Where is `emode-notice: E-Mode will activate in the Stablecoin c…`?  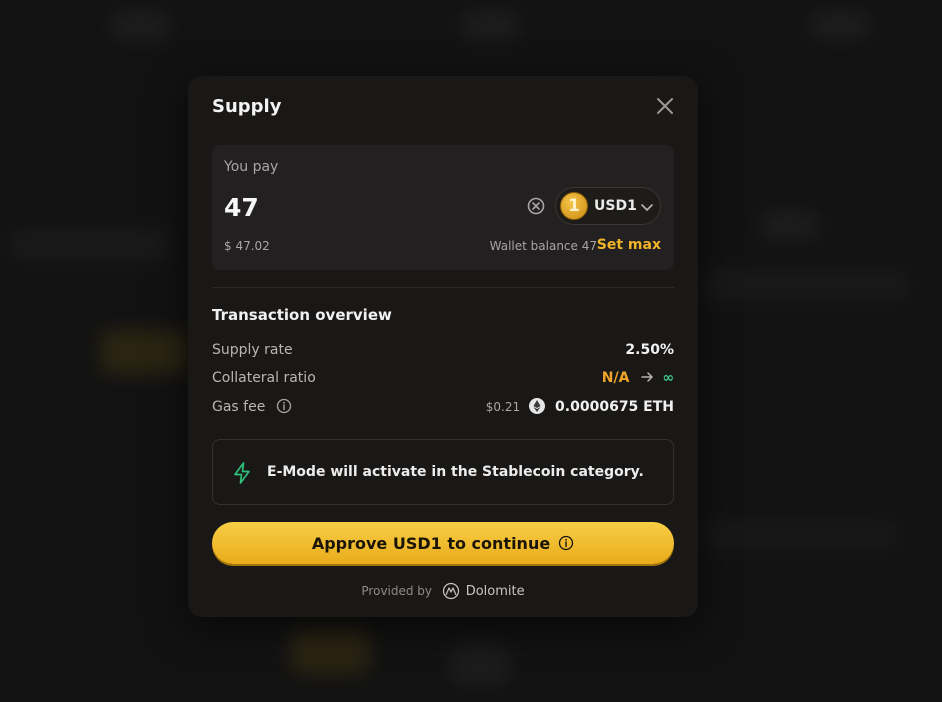 emode-notice: E-Mode will activate in the Stablecoin c… is located at coordinates (443, 472).